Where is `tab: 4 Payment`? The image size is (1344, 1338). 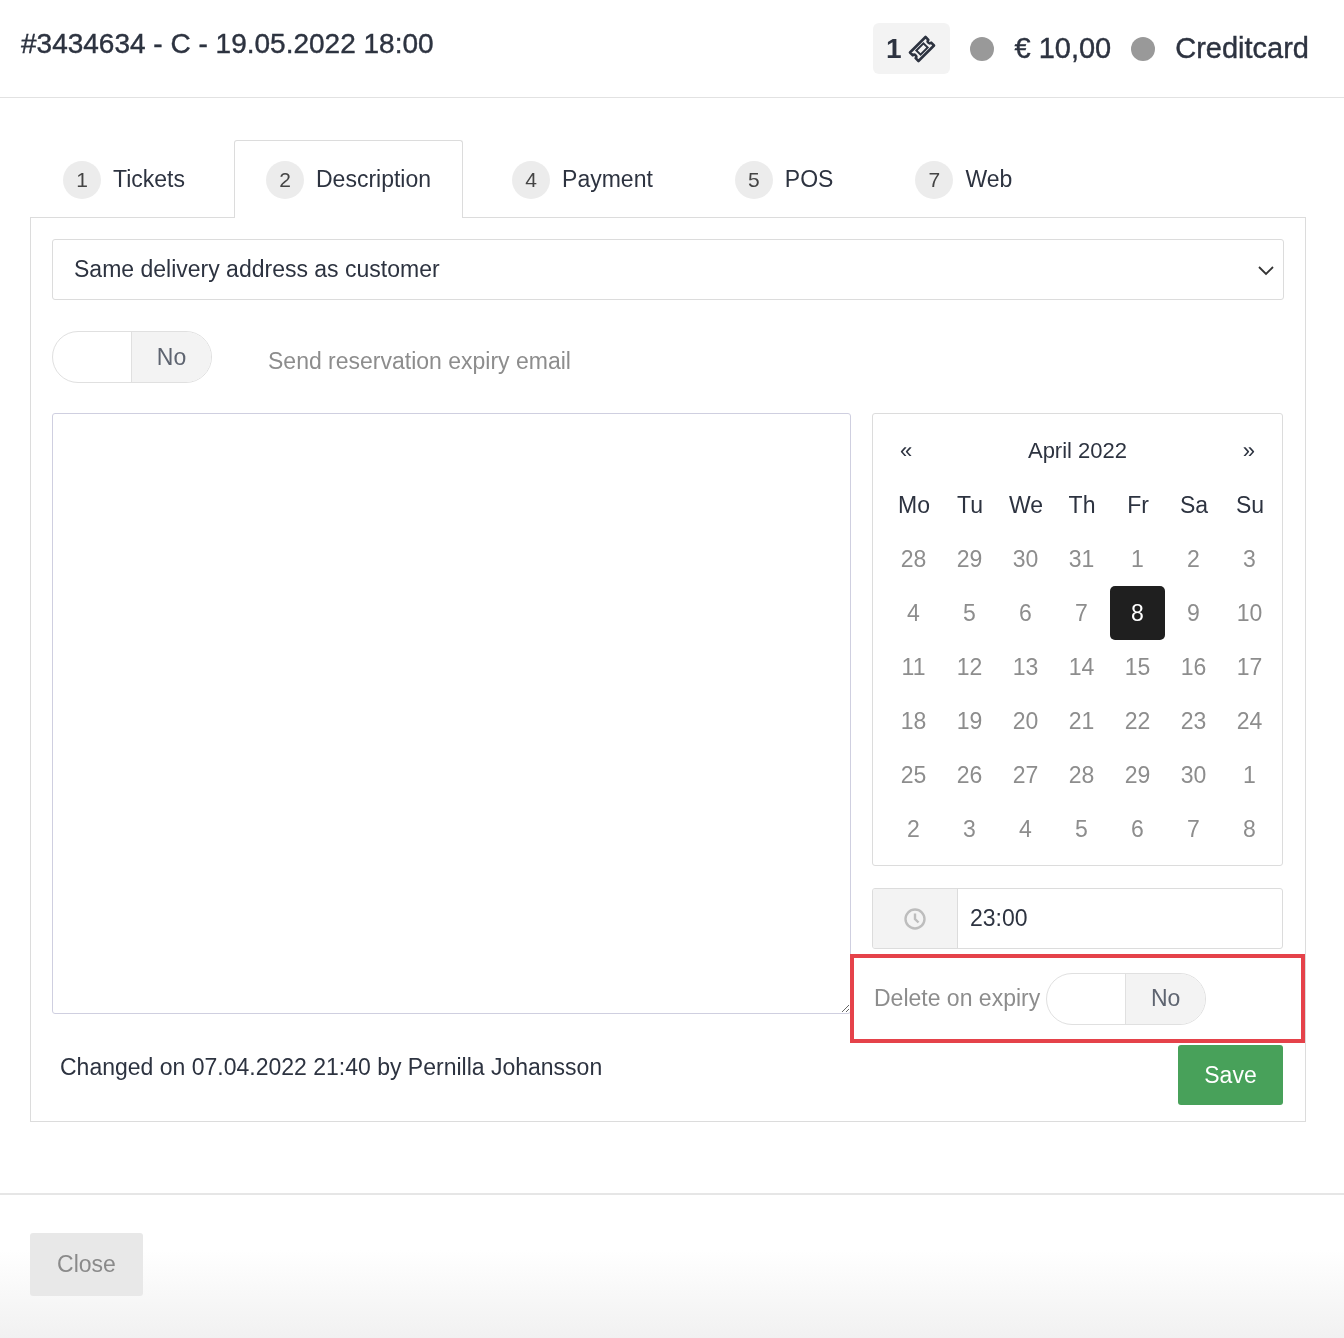
tab: 4 Payment is located at coordinates (582, 179).